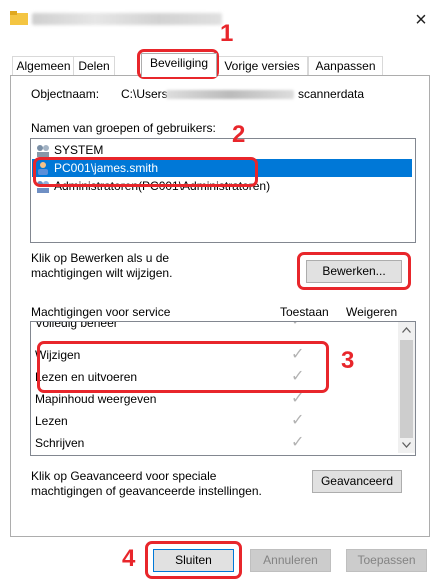  What do you see at coordinates (331, 94) in the screenshot?
I see `object-path-suffix: scannerdata` at bounding box center [331, 94].